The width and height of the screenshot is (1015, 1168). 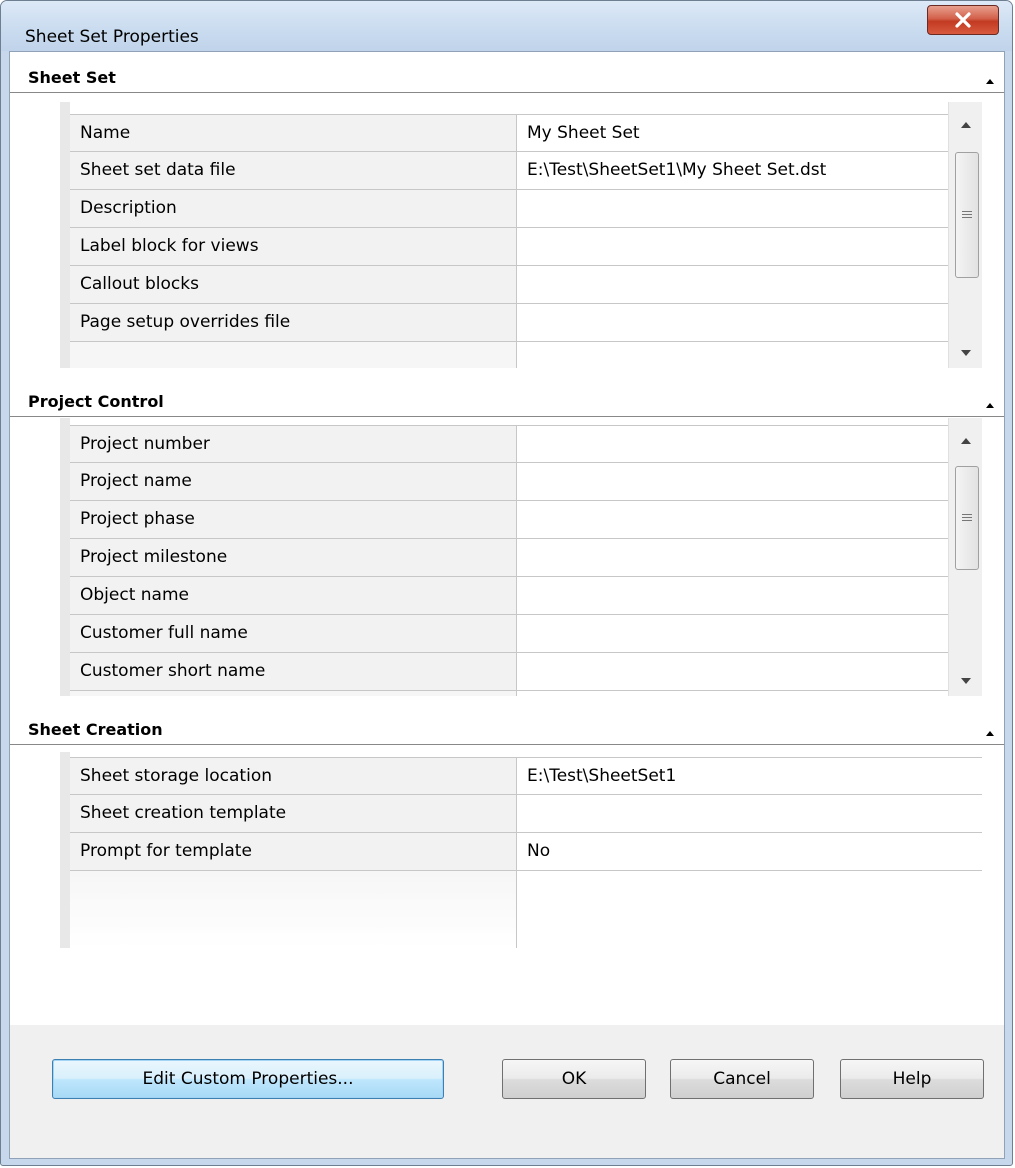 I want to click on property-name: Page setup overrides file, so click(x=293, y=322).